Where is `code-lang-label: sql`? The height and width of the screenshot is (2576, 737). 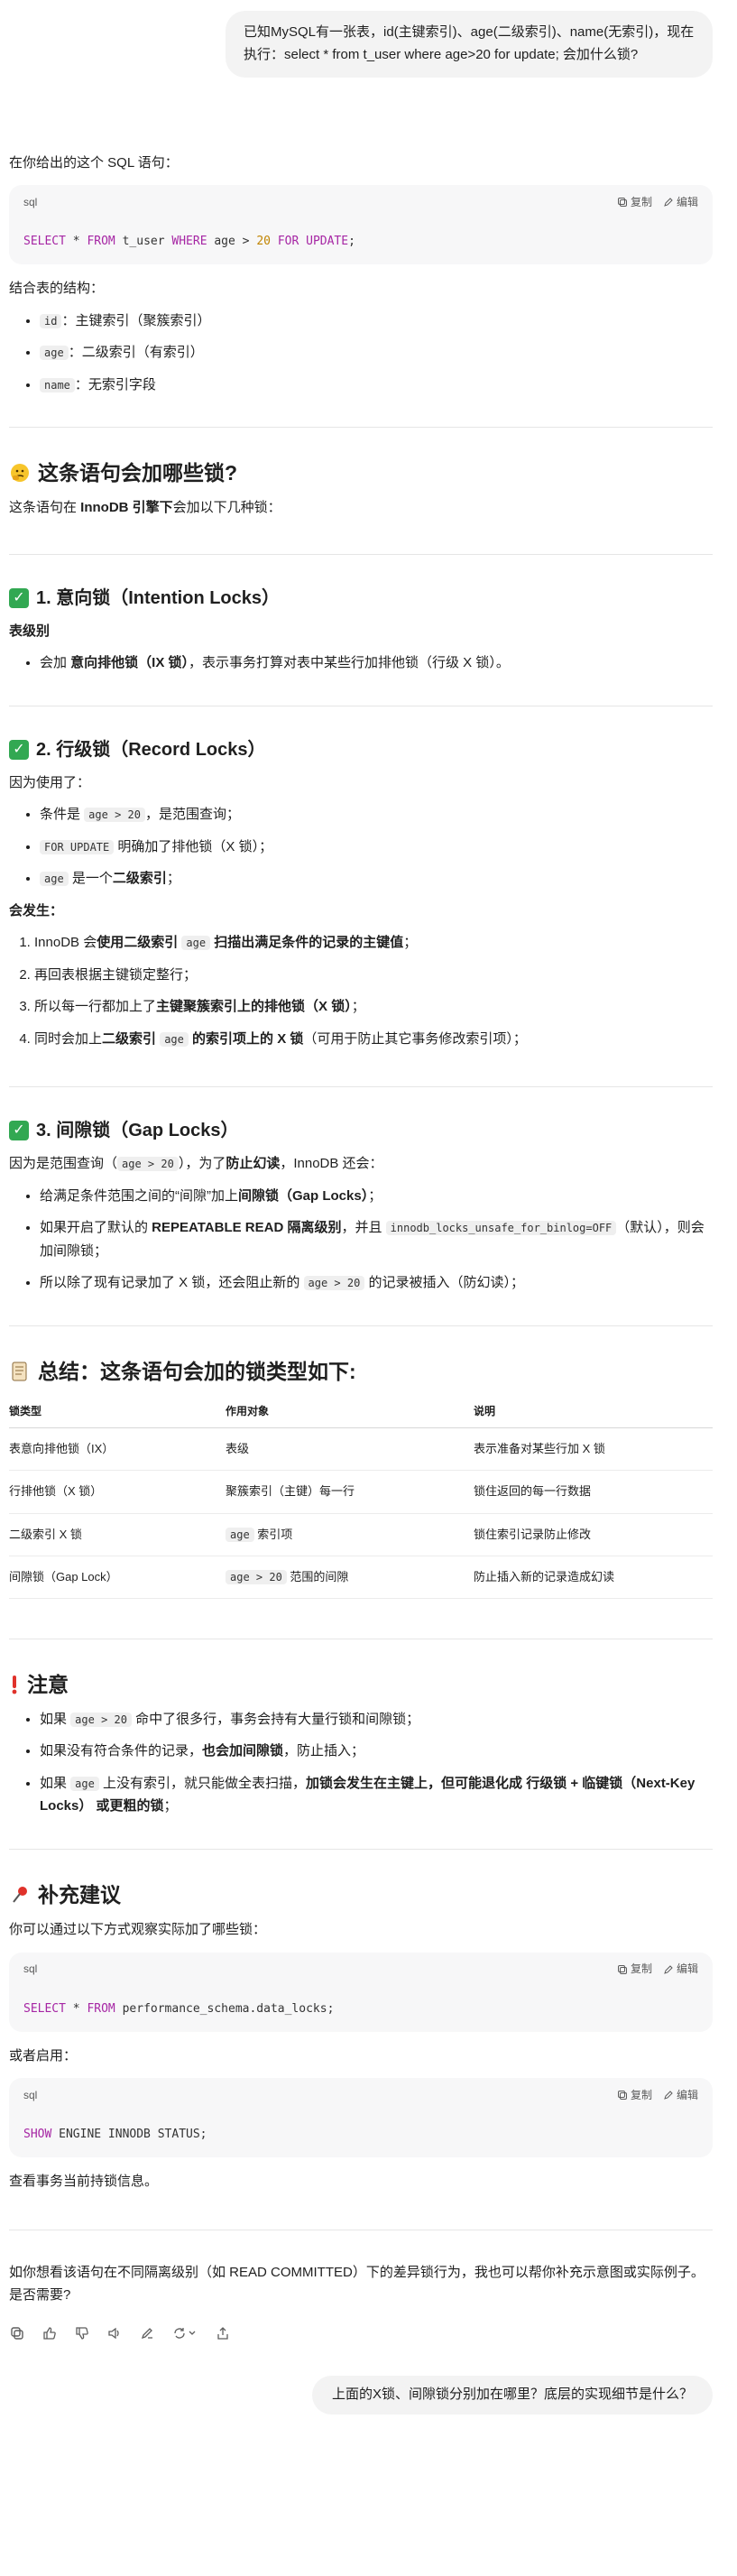
code-lang-label: sql is located at coordinates (30, 201).